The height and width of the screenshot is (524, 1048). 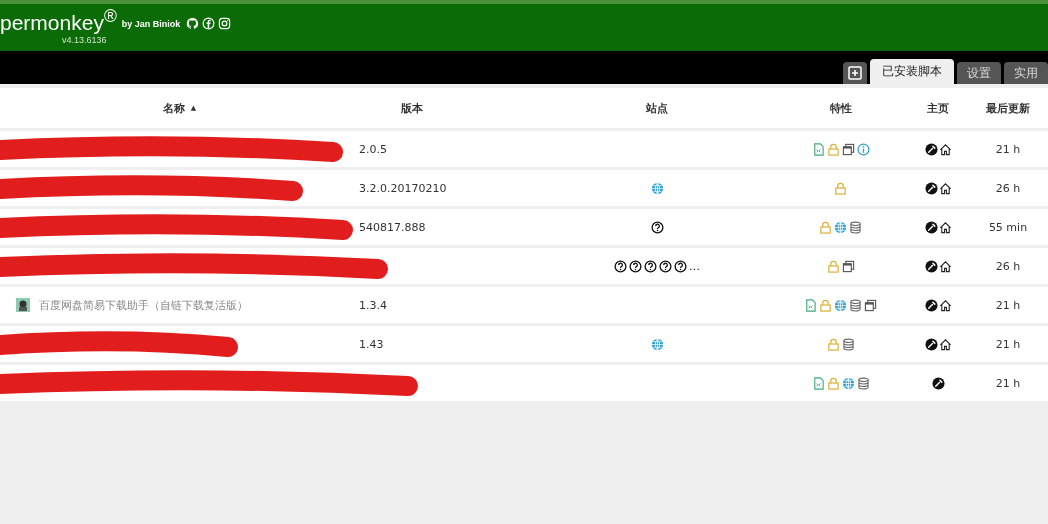 I want to click on column-header: 版本, so click(x=412, y=108).